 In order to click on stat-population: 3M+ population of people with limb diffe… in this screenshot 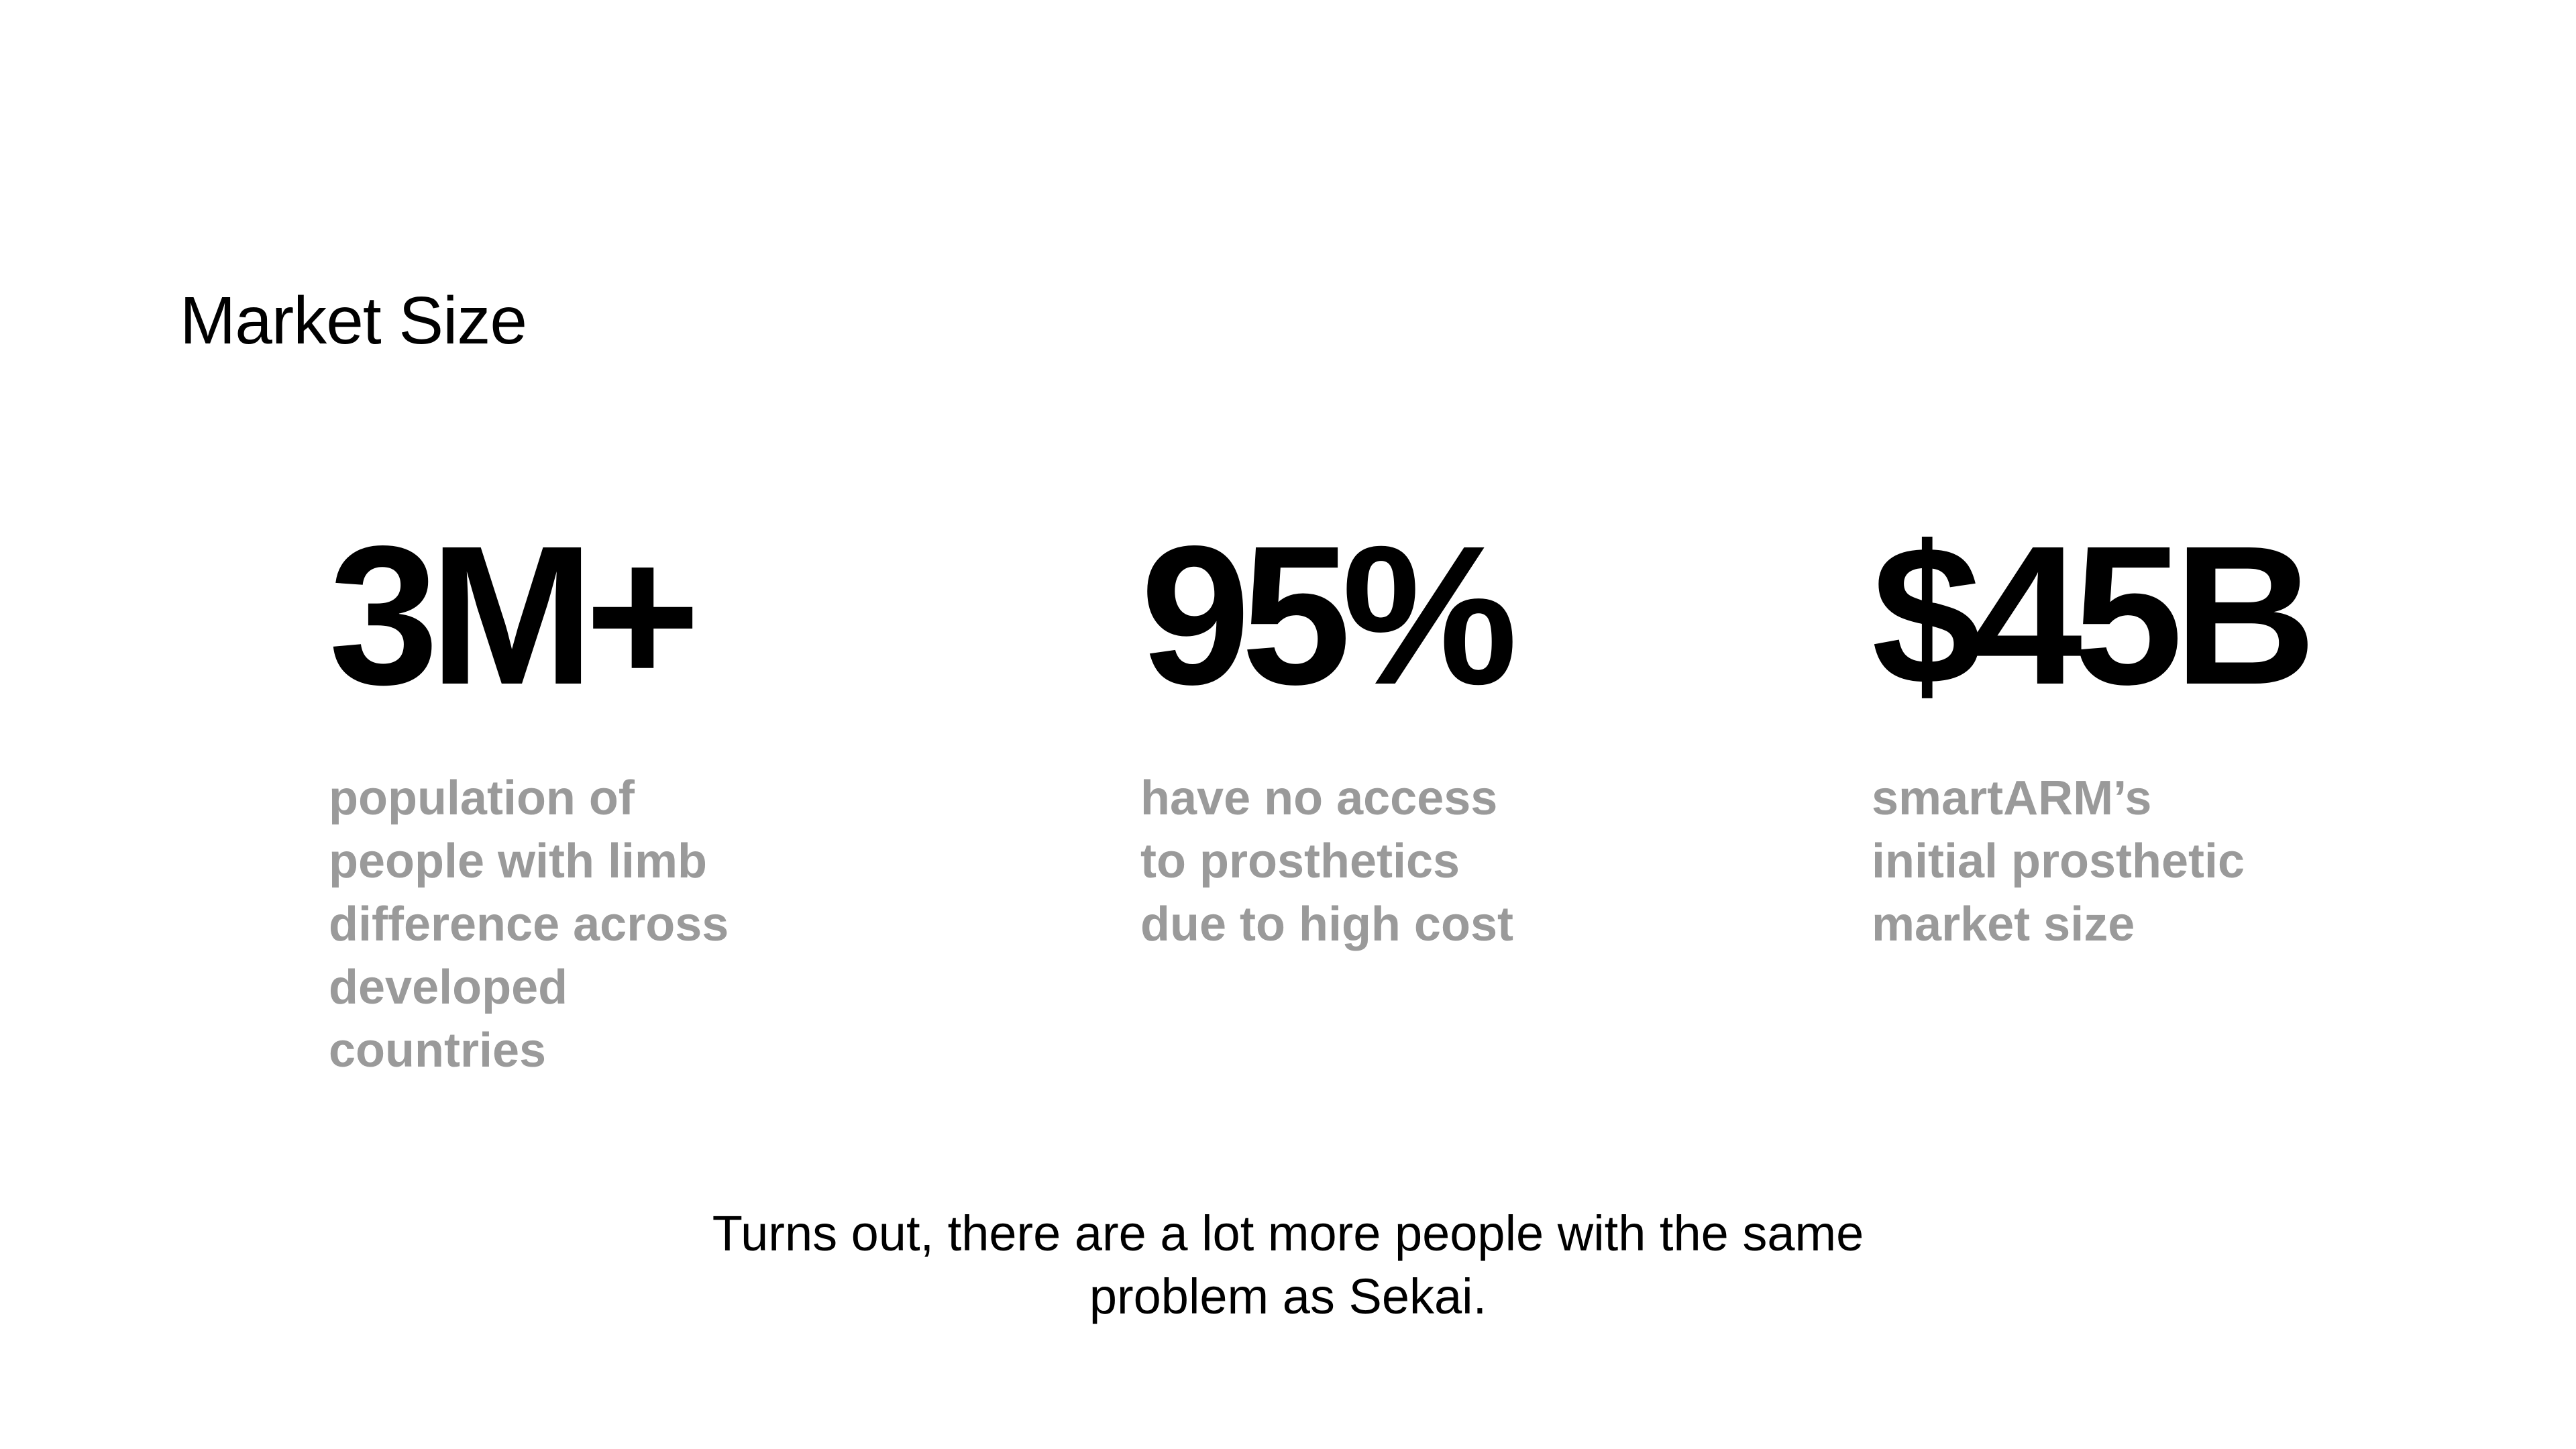, I will do `click(529, 799)`.